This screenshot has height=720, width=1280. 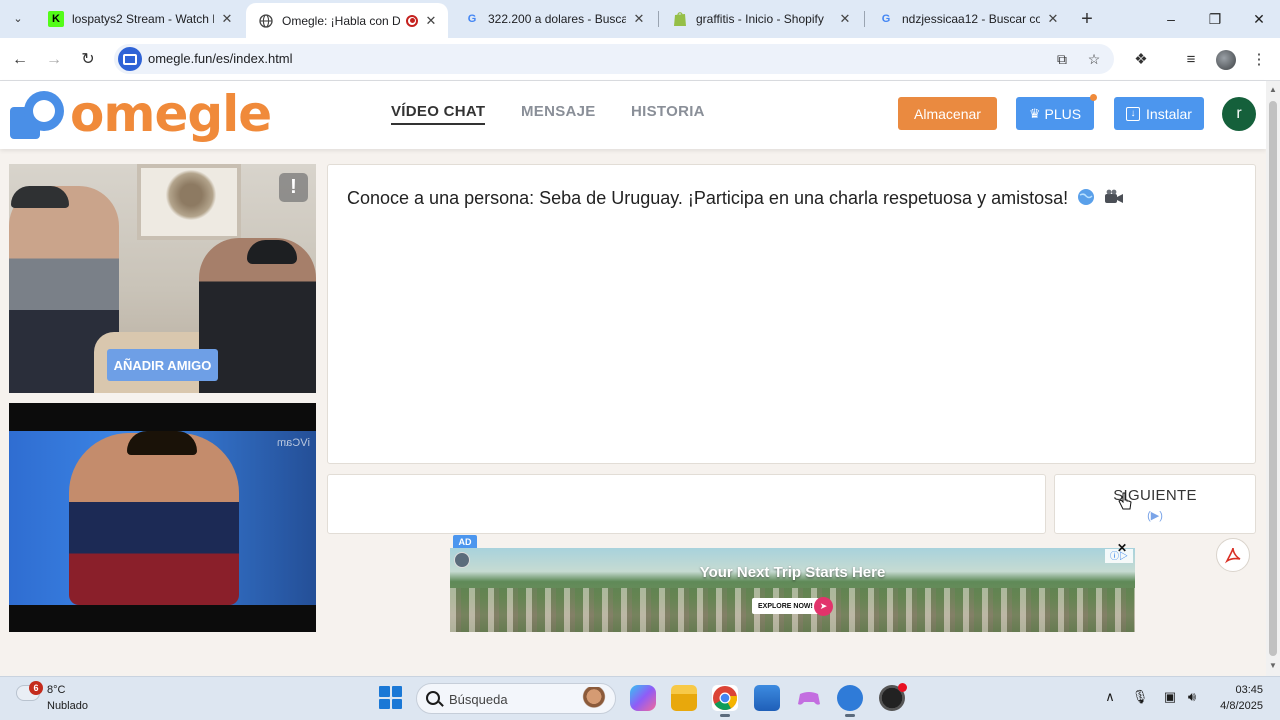 What do you see at coordinates (823, 606) in the screenshot?
I see `send-arrow-icon: ➤` at bounding box center [823, 606].